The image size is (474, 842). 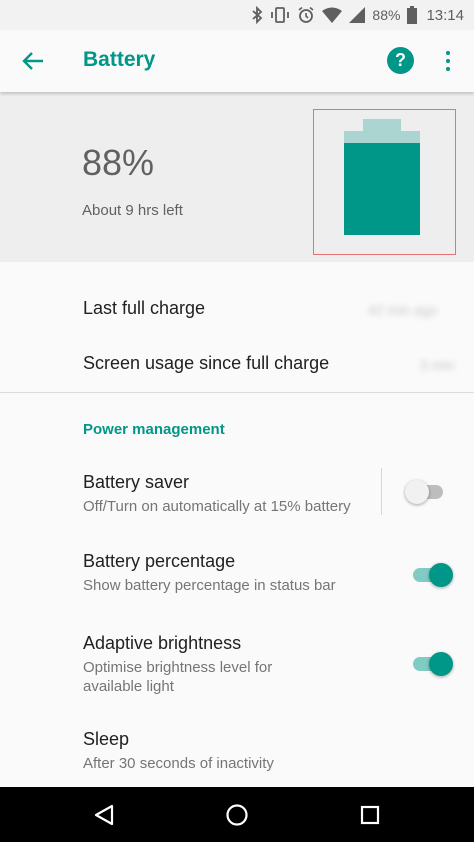 What do you see at coordinates (445, 15) in the screenshot?
I see `status-time: 13:14` at bounding box center [445, 15].